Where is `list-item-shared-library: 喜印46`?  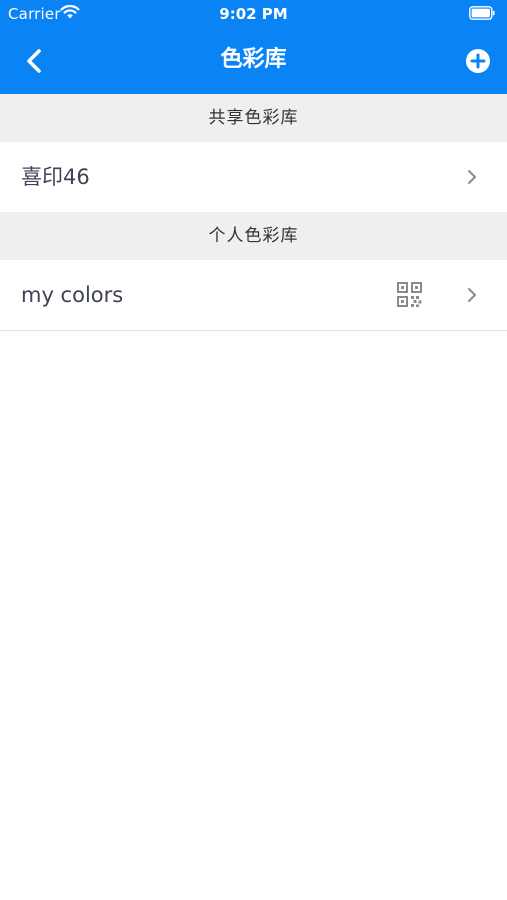 list-item-shared-library: 喜印46 is located at coordinates (253, 177).